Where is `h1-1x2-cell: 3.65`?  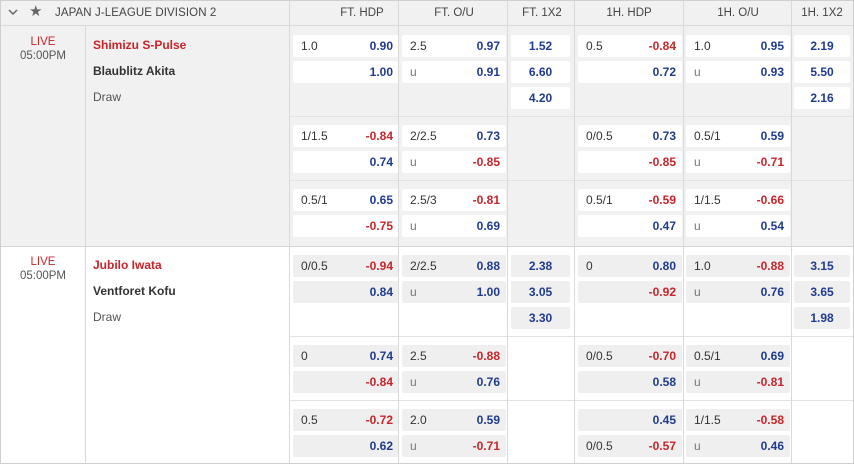 h1-1x2-cell: 3.65 is located at coordinates (822, 292).